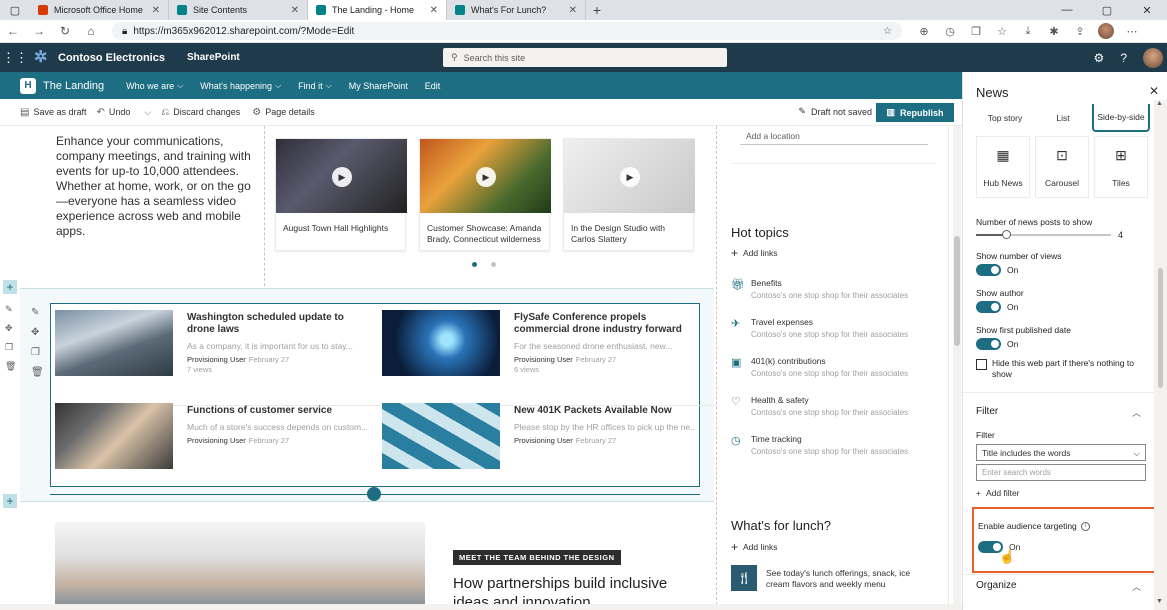 This screenshot has width=1167, height=610. What do you see at coordinates (957, 291) in the screenshot?
I see `canvas-scrollbar-thumb` at bounding box center [957, 291].